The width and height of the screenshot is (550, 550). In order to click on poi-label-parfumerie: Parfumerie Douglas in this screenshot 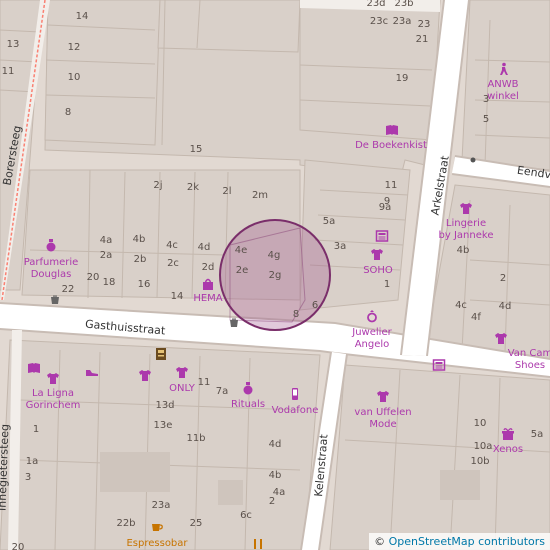, I will do `click(51, 268)`.